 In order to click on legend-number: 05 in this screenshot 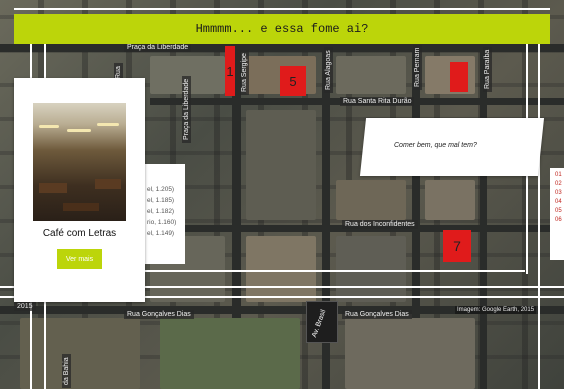, I will do `click(558, 211)`.